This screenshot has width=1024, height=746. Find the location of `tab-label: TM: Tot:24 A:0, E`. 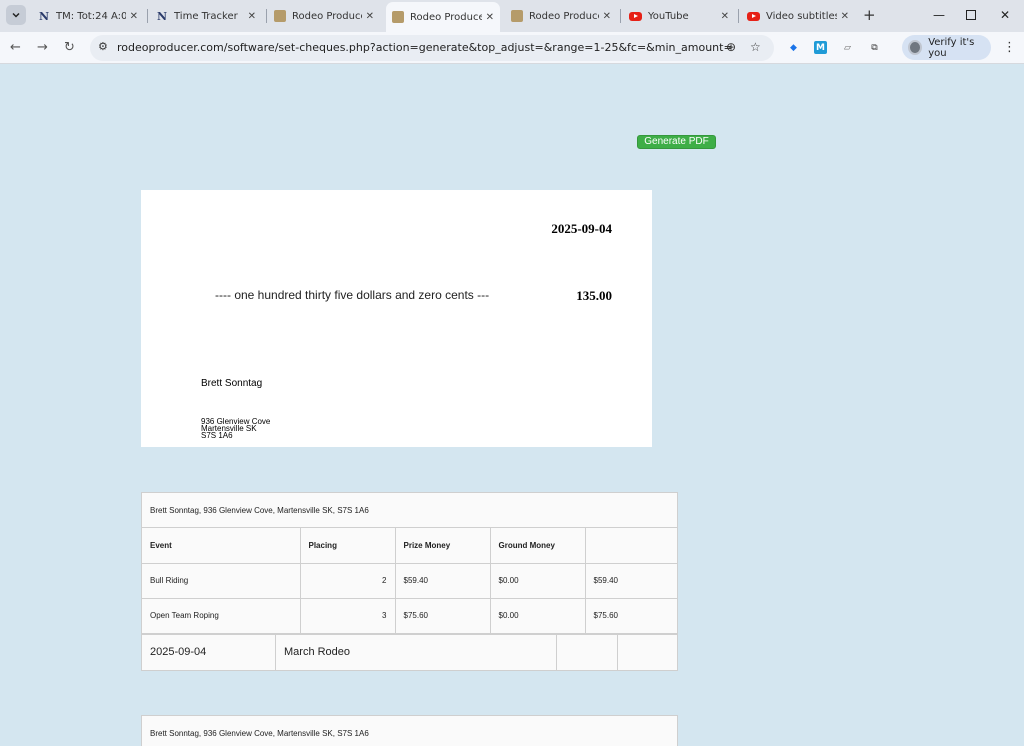

tab-label: TM: Tot:24 A:0, E is located at coordinates (91, 16).